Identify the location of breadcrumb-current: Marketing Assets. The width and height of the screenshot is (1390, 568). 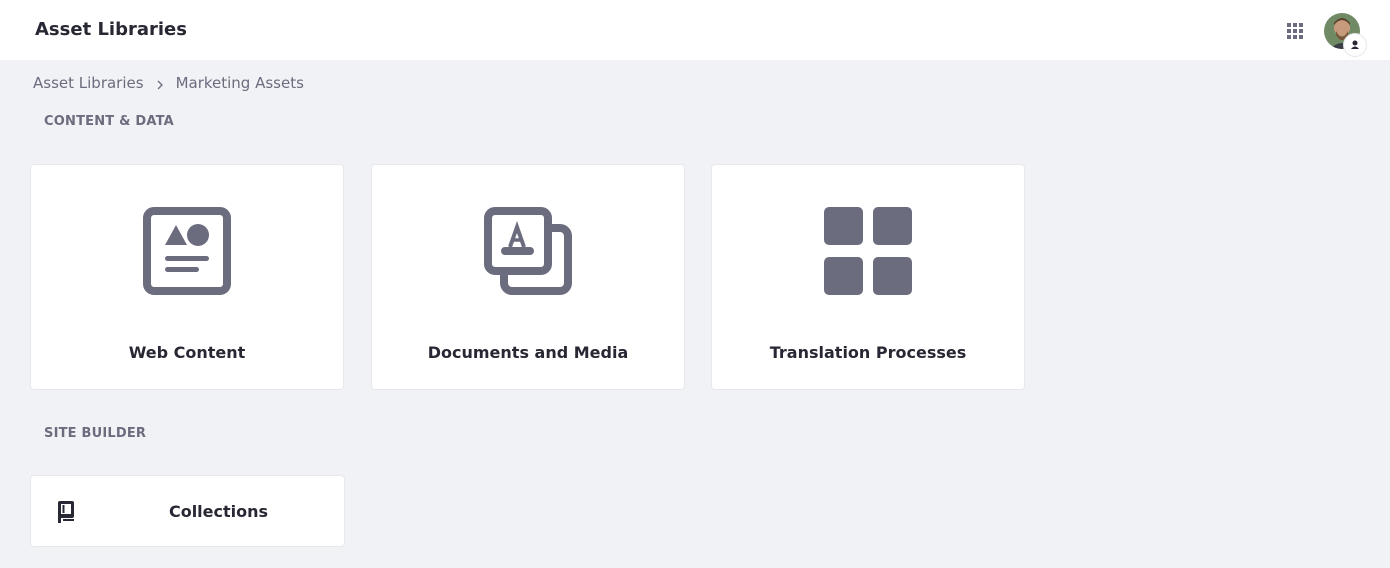
(239, 83).